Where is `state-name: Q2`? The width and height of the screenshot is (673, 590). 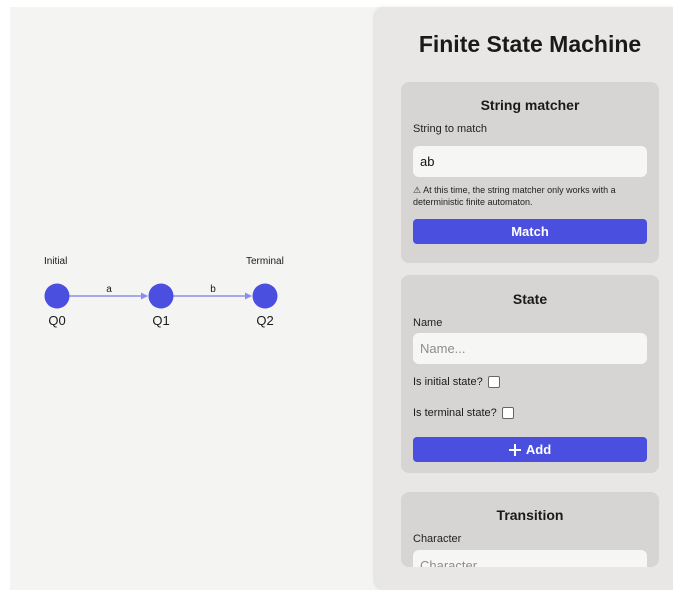
state-name: Q2 is located at coordinates (264, 320).